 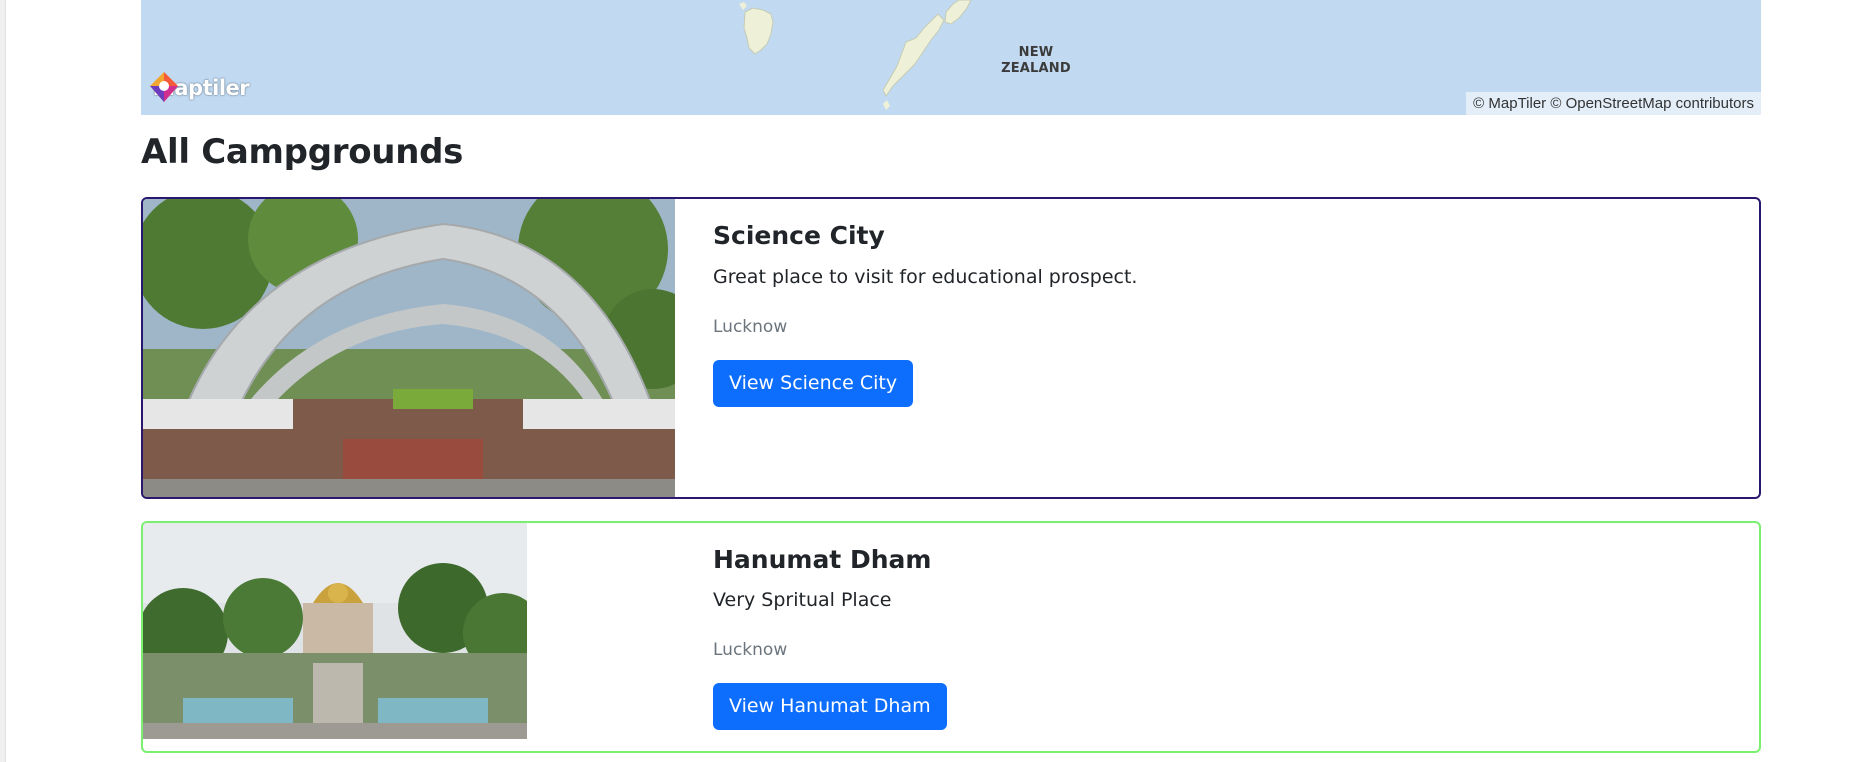 I want to click on tasmania-shape, so click(x=758, y=31).